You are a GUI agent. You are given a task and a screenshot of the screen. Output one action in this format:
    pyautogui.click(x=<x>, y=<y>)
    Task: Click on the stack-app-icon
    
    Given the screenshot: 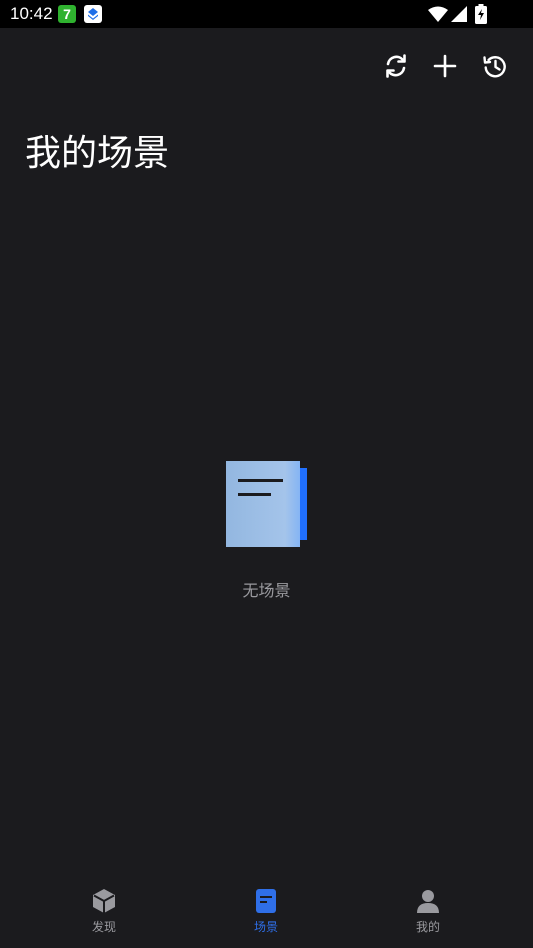 What is the action you would take?
    pyautogui.click(x=93, y=14)
    